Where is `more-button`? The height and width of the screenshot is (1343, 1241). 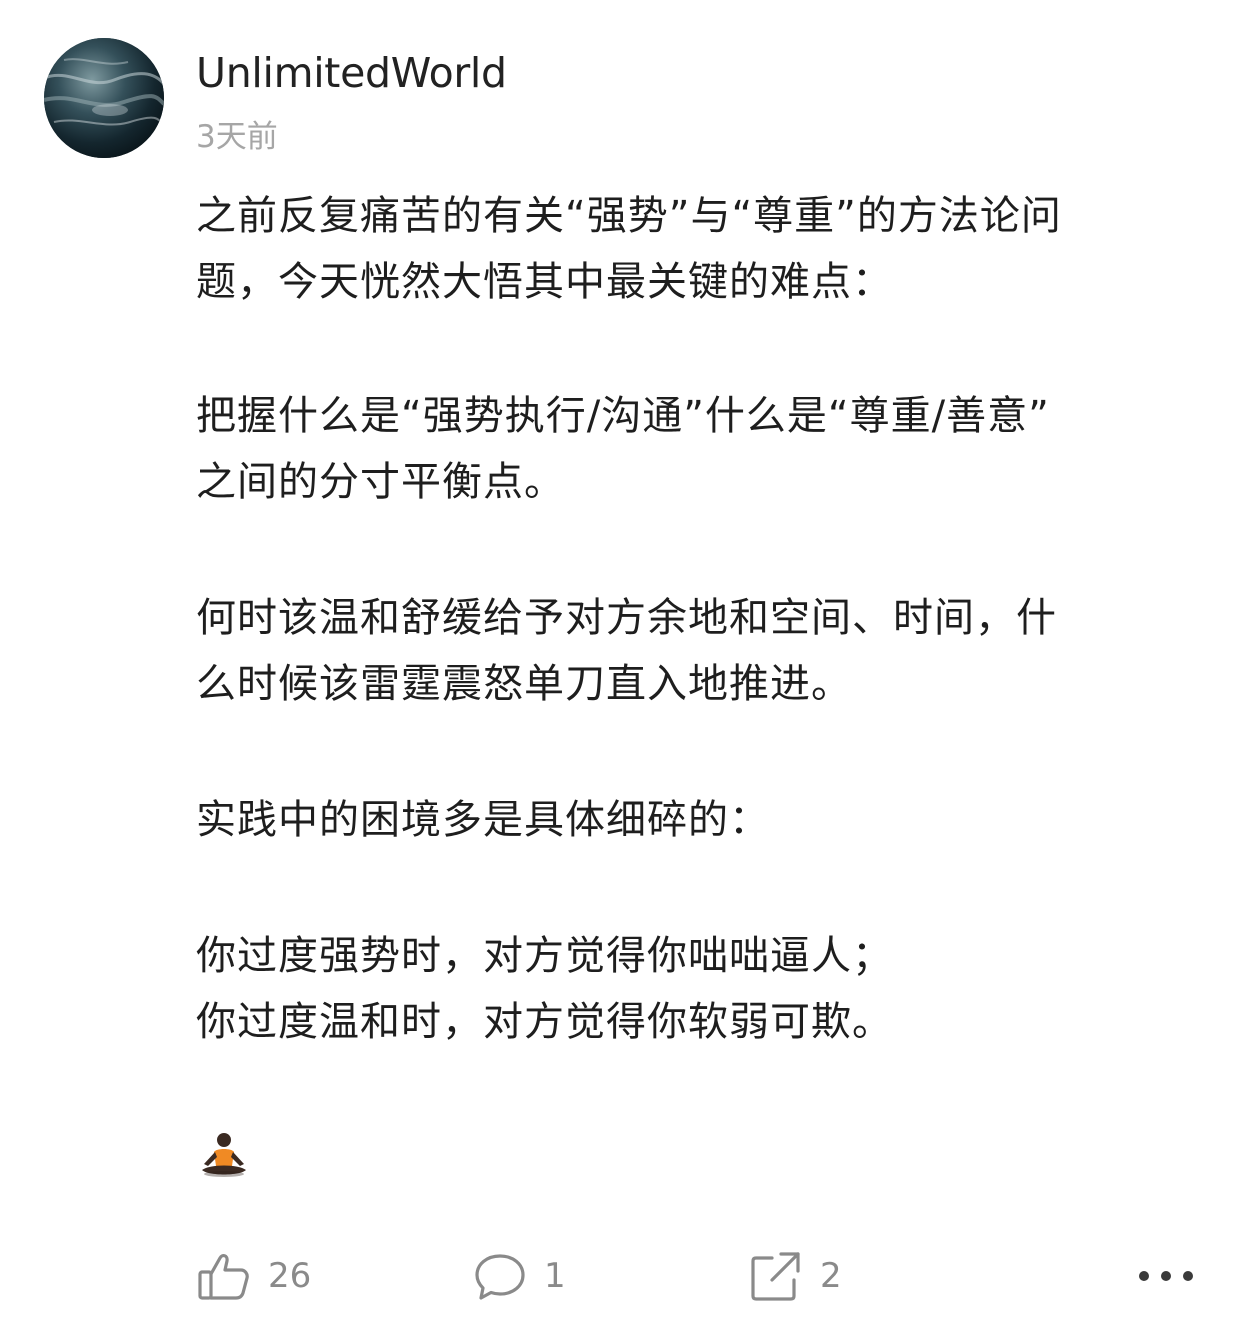
more-button is located at coordinates (1166, 1276).